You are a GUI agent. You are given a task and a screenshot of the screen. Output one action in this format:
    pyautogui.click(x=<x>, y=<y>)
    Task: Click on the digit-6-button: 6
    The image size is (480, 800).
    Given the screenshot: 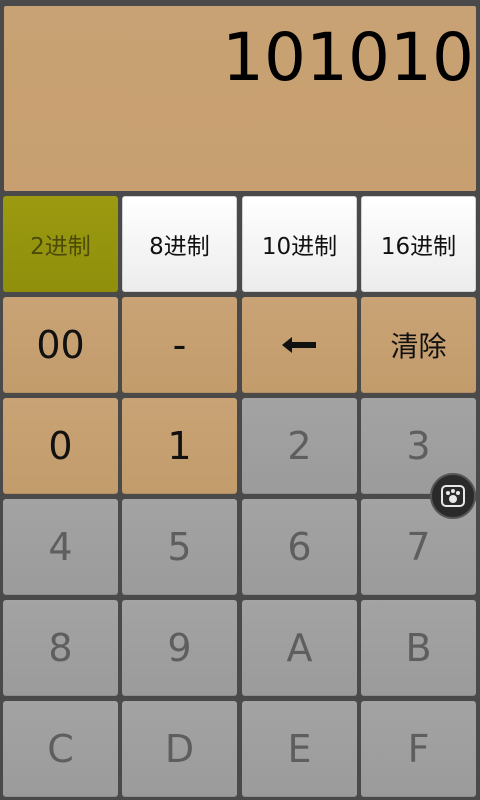 What is the action you would take?
    pyautogui.click(x=299, y=547)
    